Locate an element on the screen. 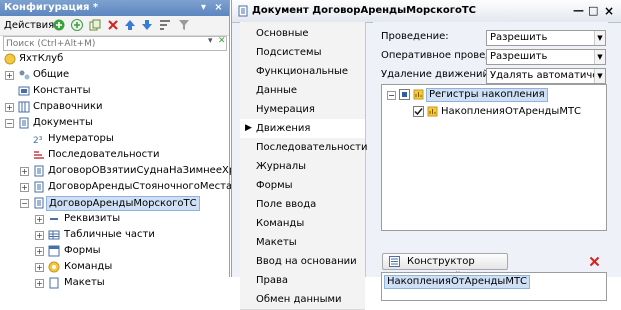 The width and height of the screenshot is (621, 310). tree-item-tabular-sections: + Табличные части is located at coordinates (114, 235).